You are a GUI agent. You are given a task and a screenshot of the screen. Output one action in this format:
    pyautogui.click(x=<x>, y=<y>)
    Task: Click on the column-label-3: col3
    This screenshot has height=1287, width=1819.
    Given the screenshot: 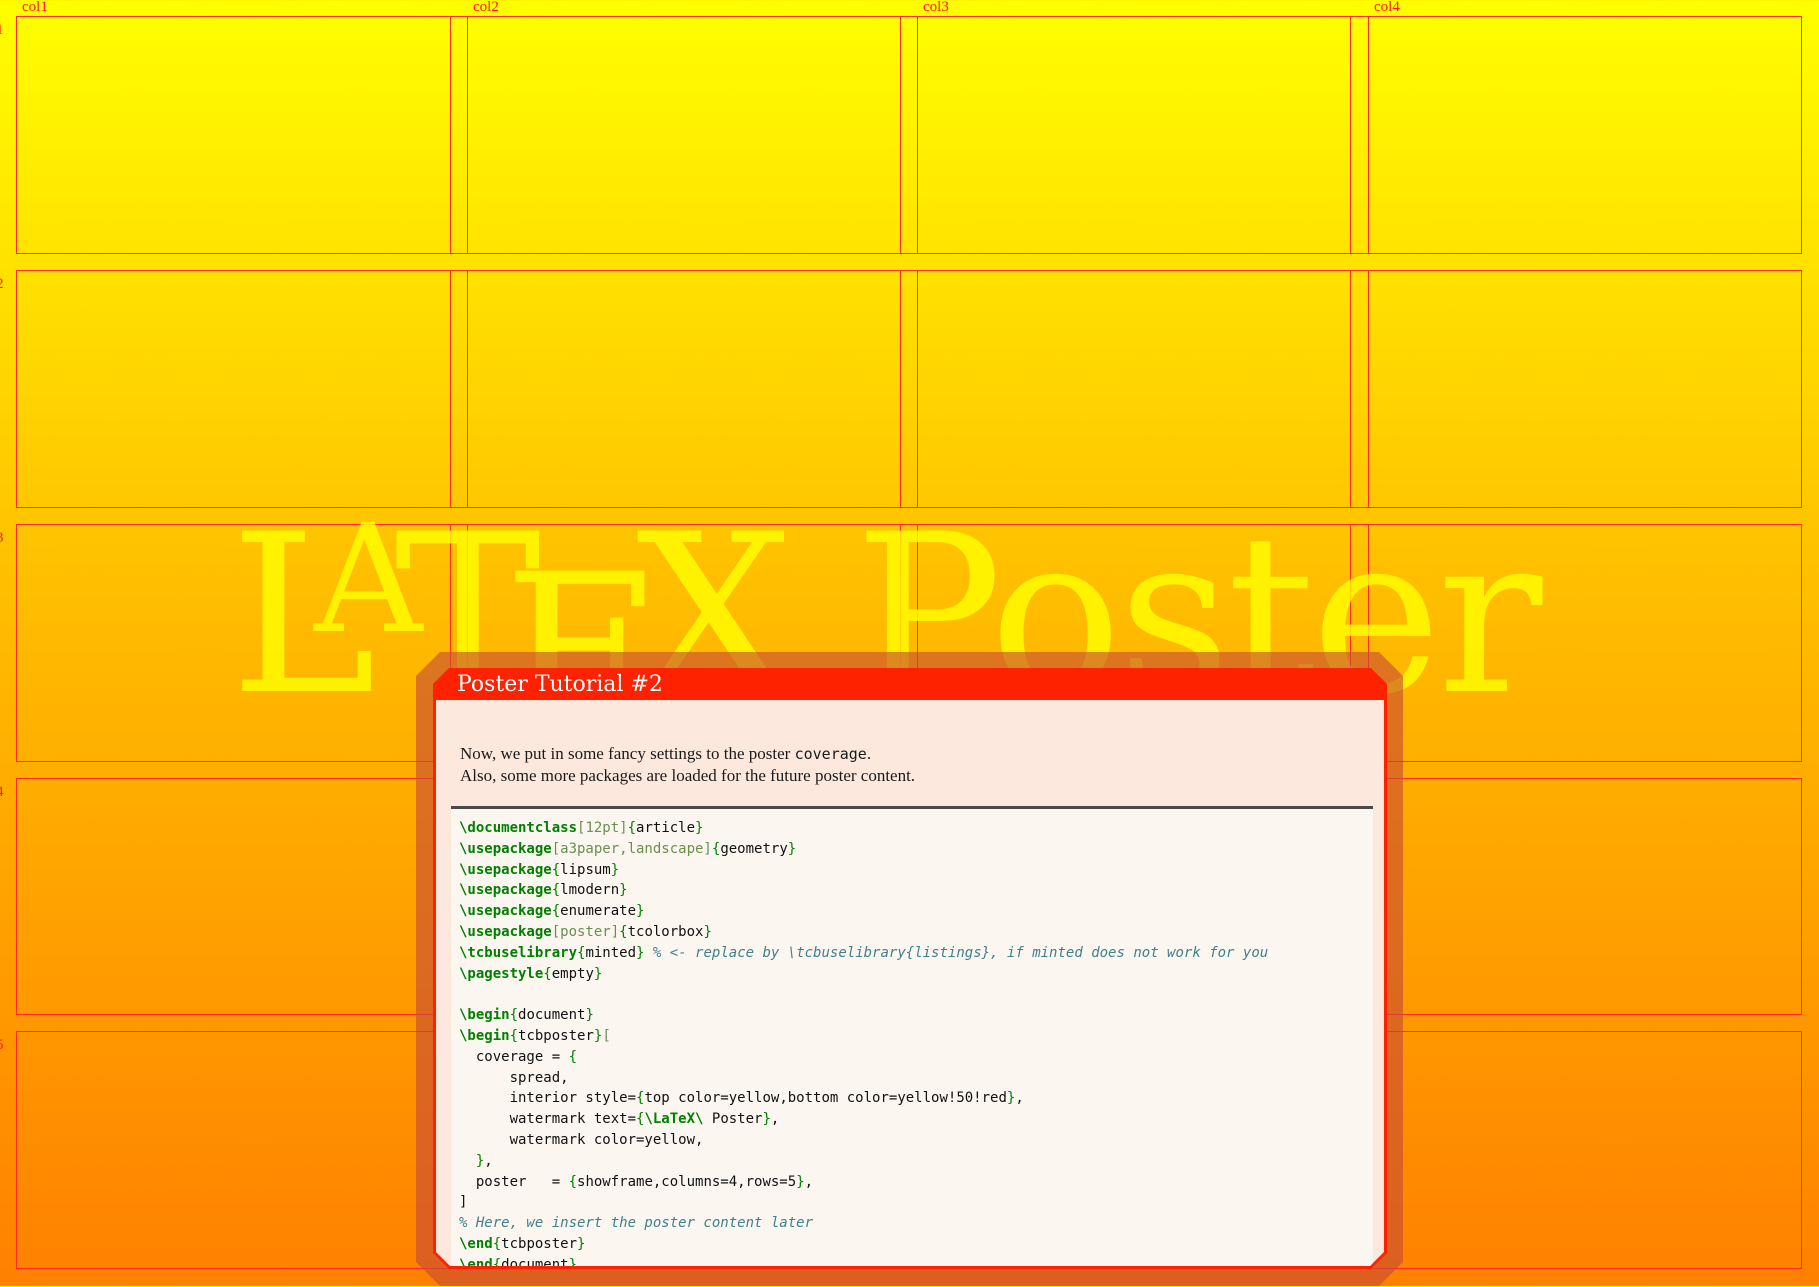 What is the action you would take?
    pyautogui.click(x=936, y=7)
    